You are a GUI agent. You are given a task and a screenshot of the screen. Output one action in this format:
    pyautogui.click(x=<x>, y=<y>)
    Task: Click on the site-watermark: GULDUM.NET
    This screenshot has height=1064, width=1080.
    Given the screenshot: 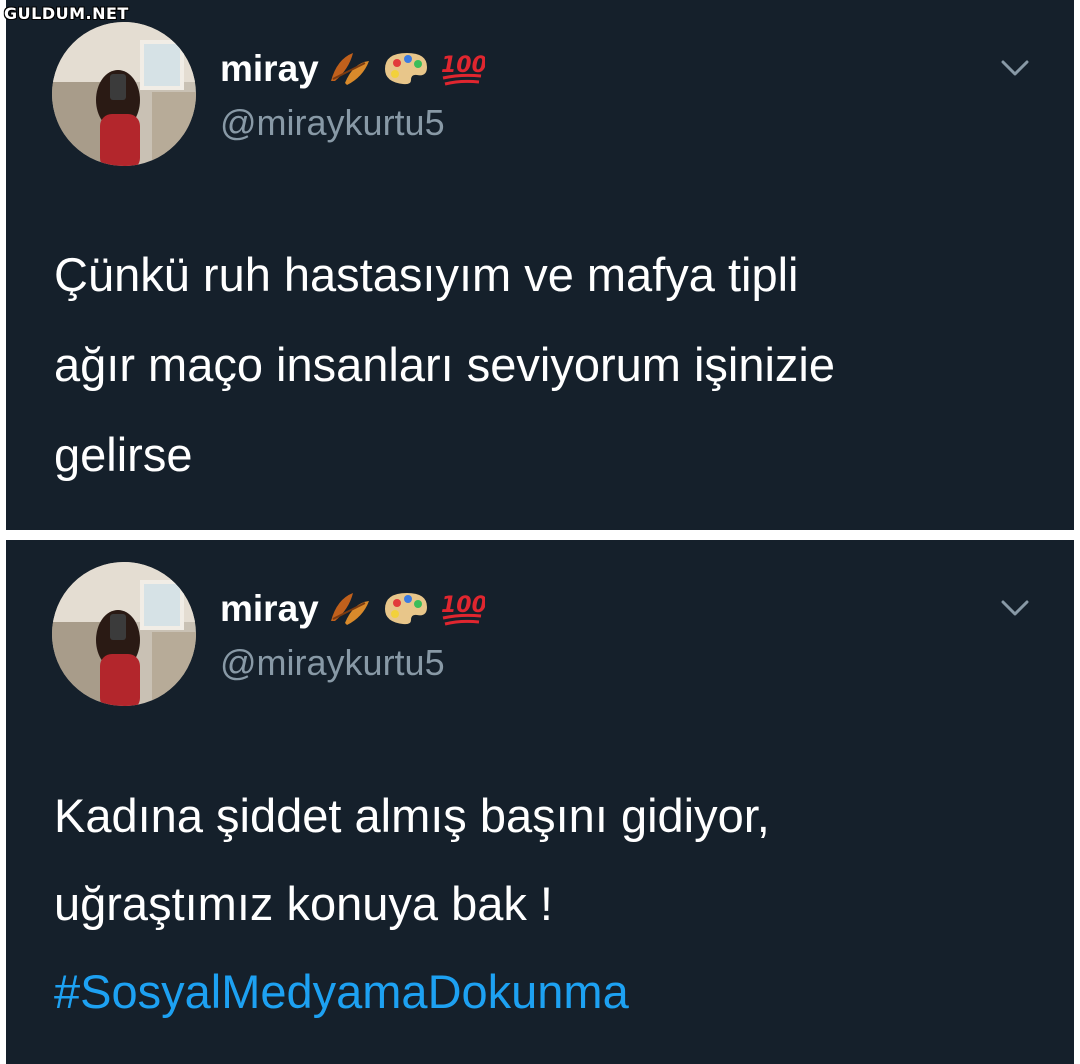 What is the action you would take?
    pyautogui.click(x=66, y=13)
    